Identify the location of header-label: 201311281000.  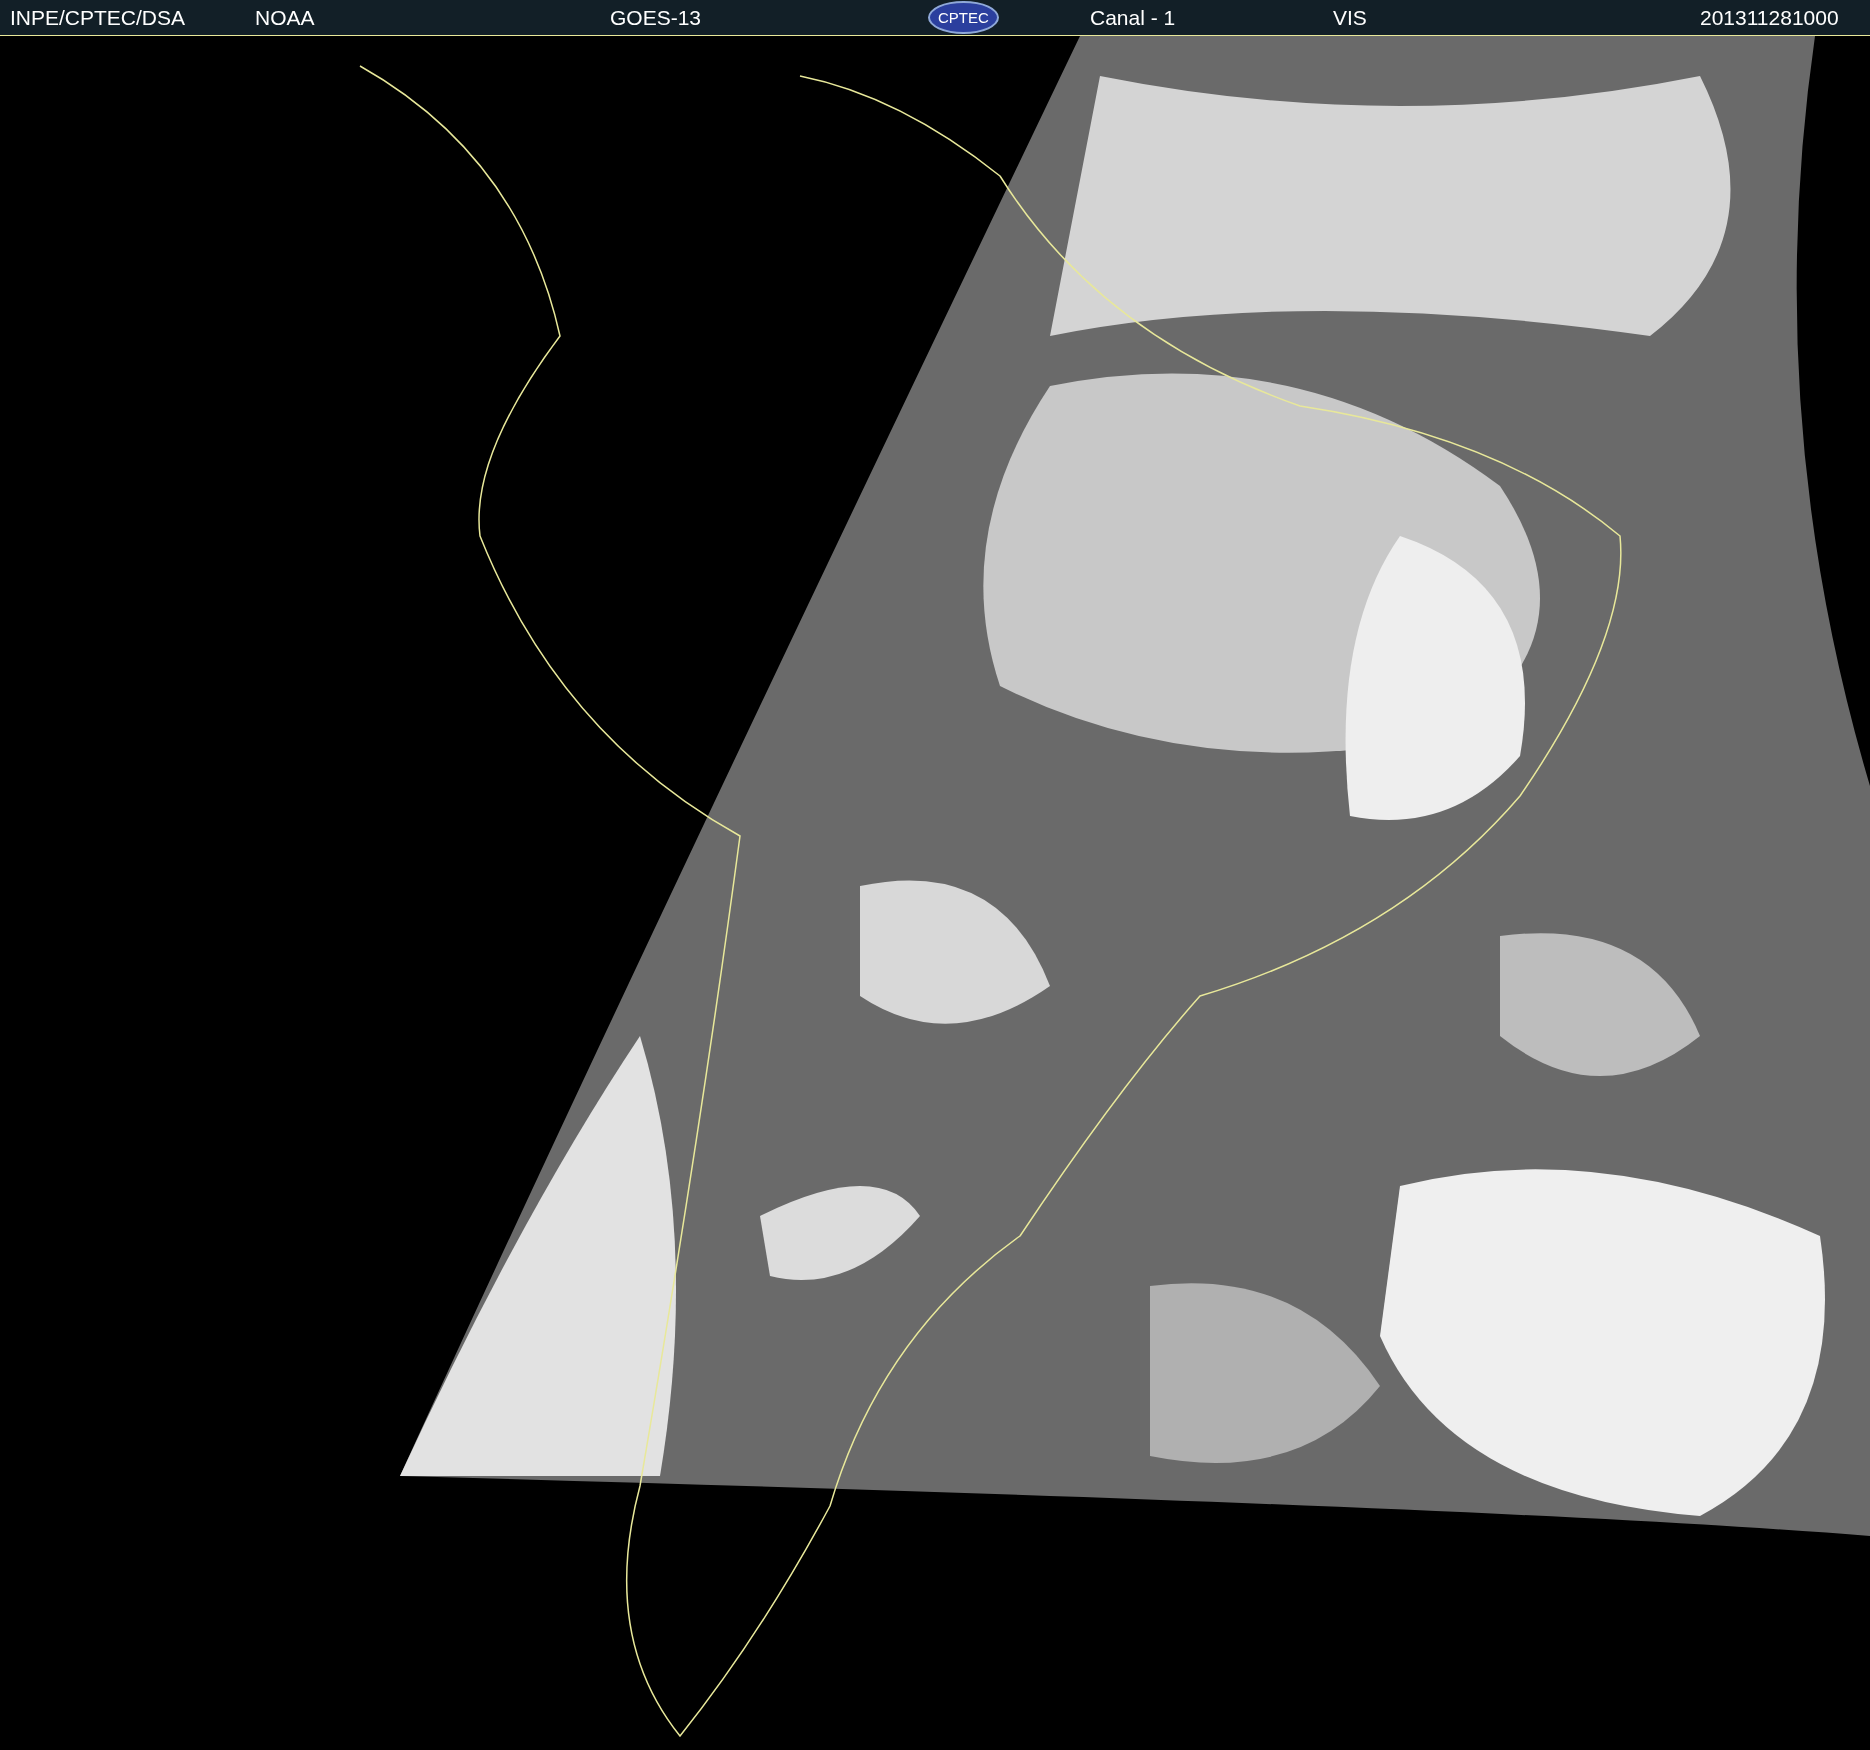
(1769, 17).